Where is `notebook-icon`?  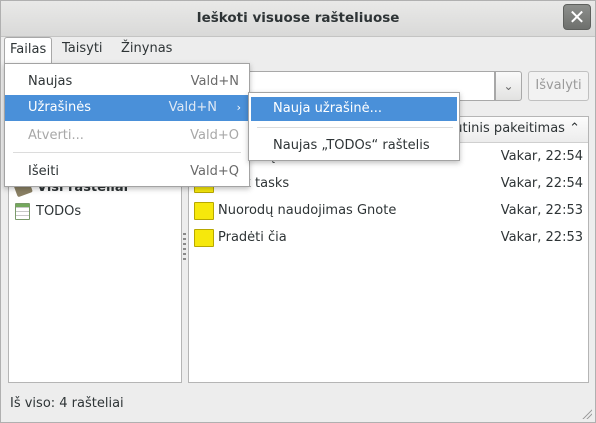 notebook-icon is located at coordinates (22, 211).